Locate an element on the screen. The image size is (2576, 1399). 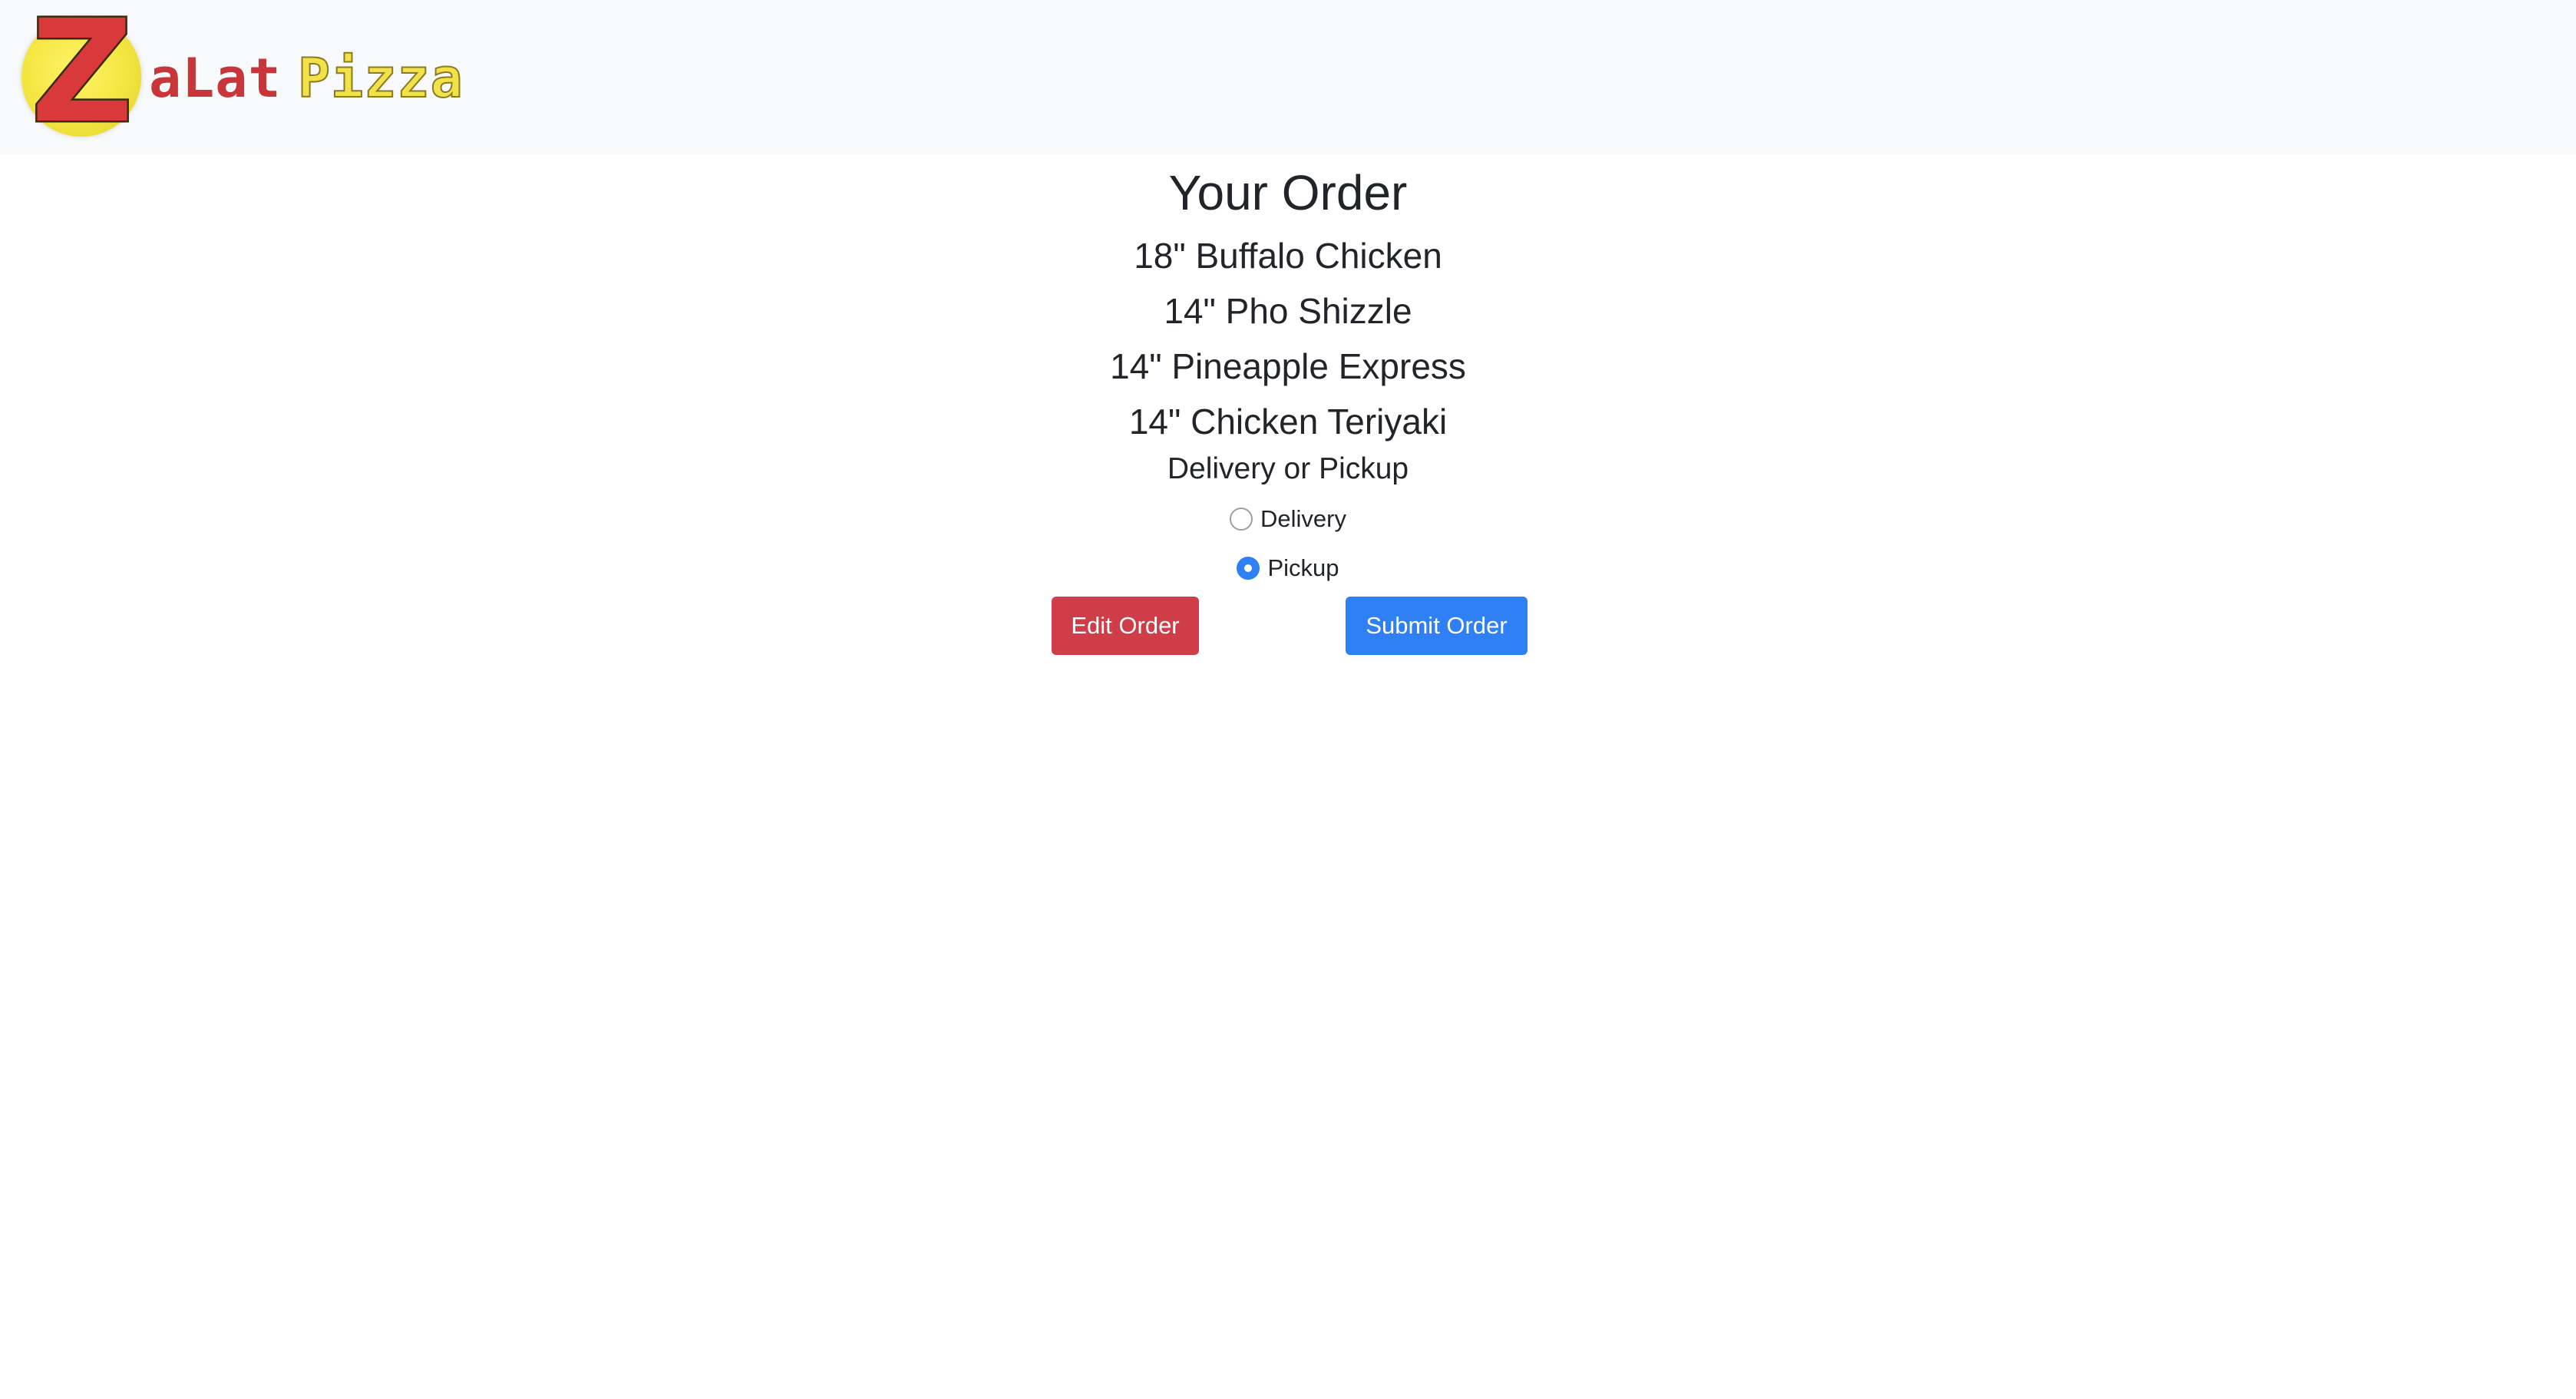
submit-order-button: Submit Order is located at coordinates (1436, 626).